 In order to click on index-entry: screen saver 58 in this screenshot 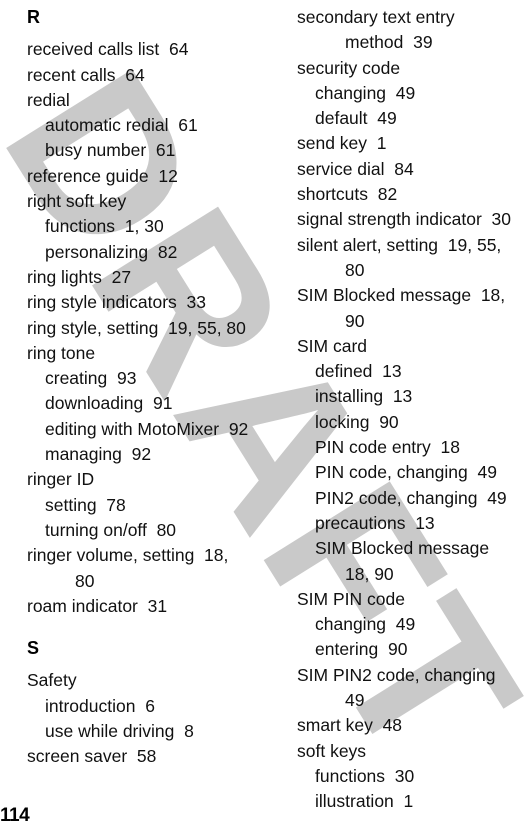, I will do `click(92, 756)`.